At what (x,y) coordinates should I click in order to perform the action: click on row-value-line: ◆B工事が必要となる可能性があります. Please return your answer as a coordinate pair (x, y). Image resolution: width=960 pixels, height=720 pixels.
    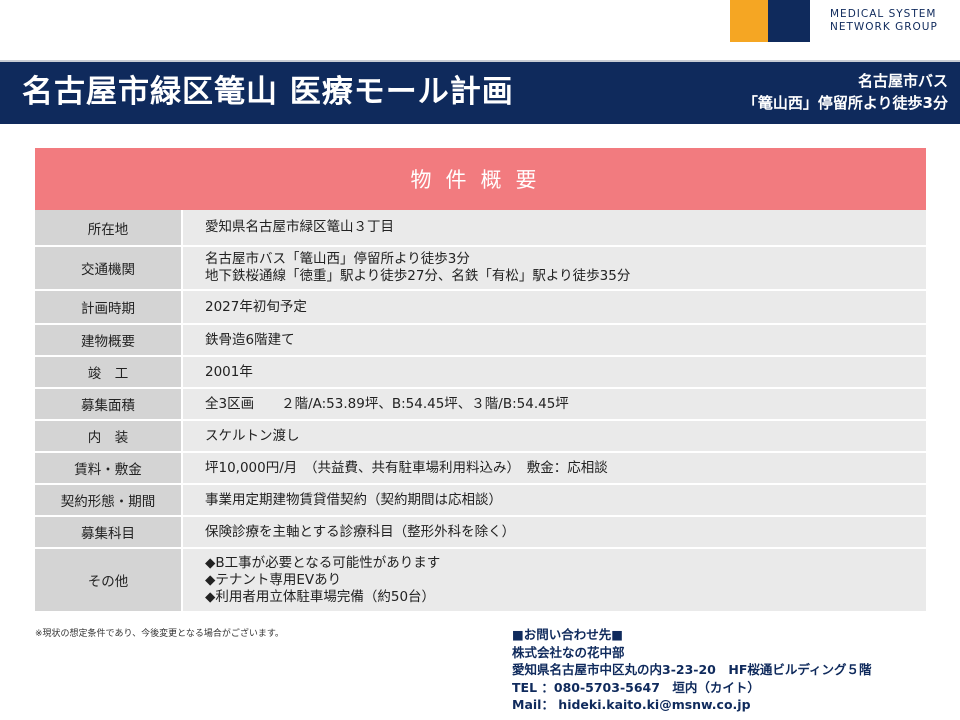
    Looking at the image, I should click on (323, 562).